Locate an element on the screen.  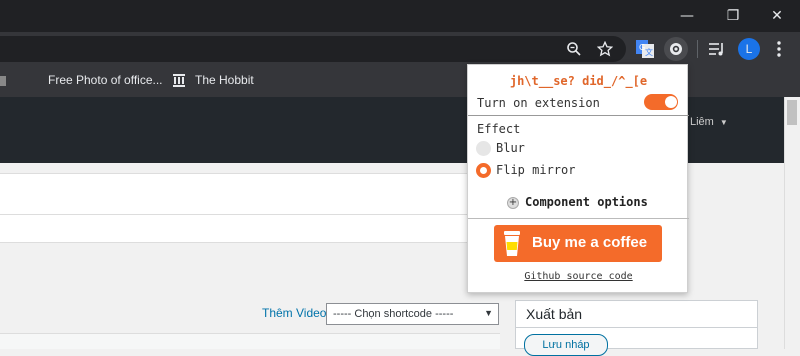
address-bar is located at coordinates (313, 49).